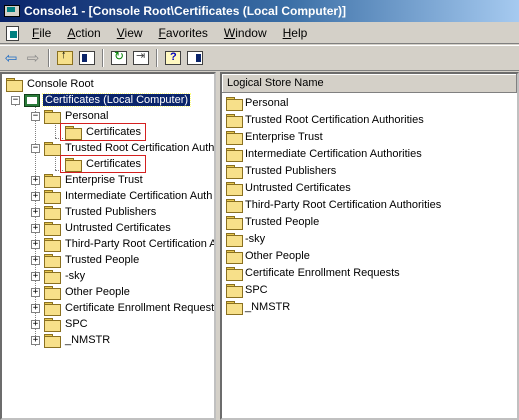  Describe the element at coordinates (88, 292) in the screenshot. I see `tree-node-other-people: Other People` at that location.